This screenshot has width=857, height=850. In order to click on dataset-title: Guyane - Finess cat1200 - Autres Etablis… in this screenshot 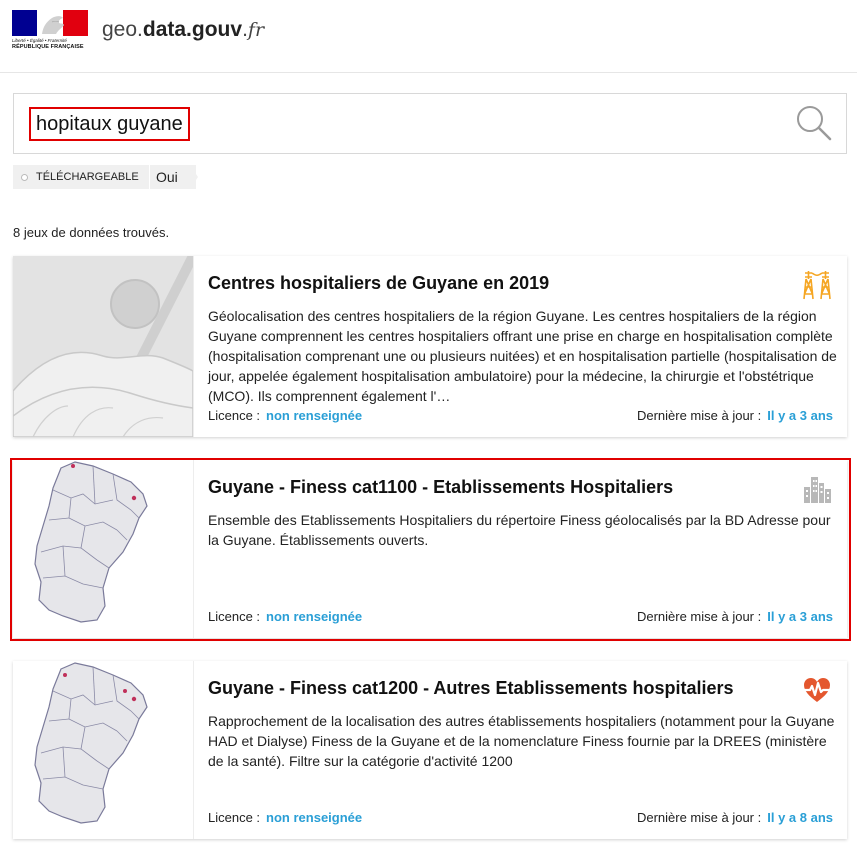, I will do `click(471, 688)`.